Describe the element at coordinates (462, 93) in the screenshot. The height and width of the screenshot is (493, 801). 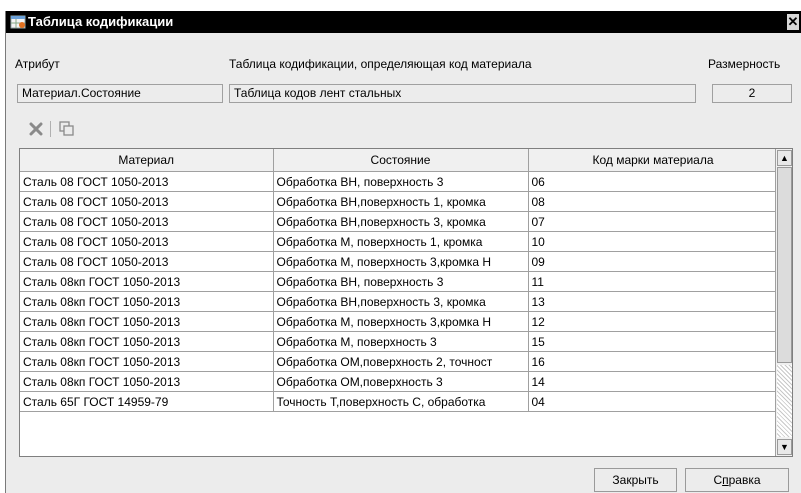
I see `codification-table-field: Таблица кодов лент стальных` at that location.